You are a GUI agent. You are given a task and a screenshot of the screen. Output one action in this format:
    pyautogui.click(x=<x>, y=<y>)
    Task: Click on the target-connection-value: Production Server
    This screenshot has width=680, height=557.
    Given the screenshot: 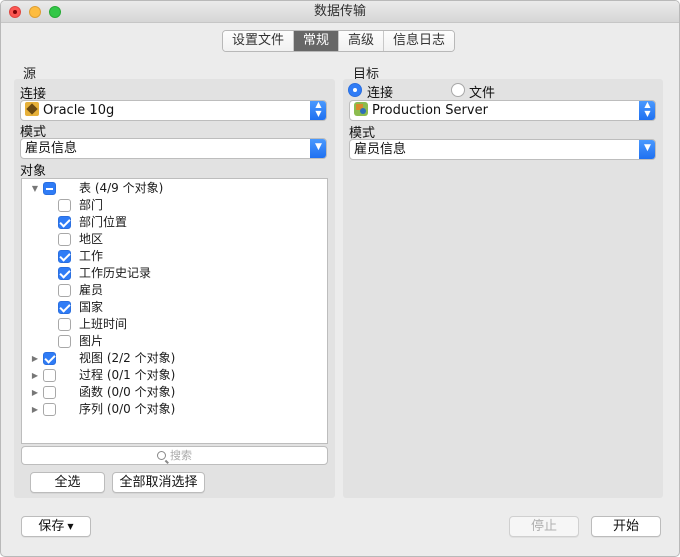 What is the action you would take?
    pyautogui.click(x=430, y=110)
    